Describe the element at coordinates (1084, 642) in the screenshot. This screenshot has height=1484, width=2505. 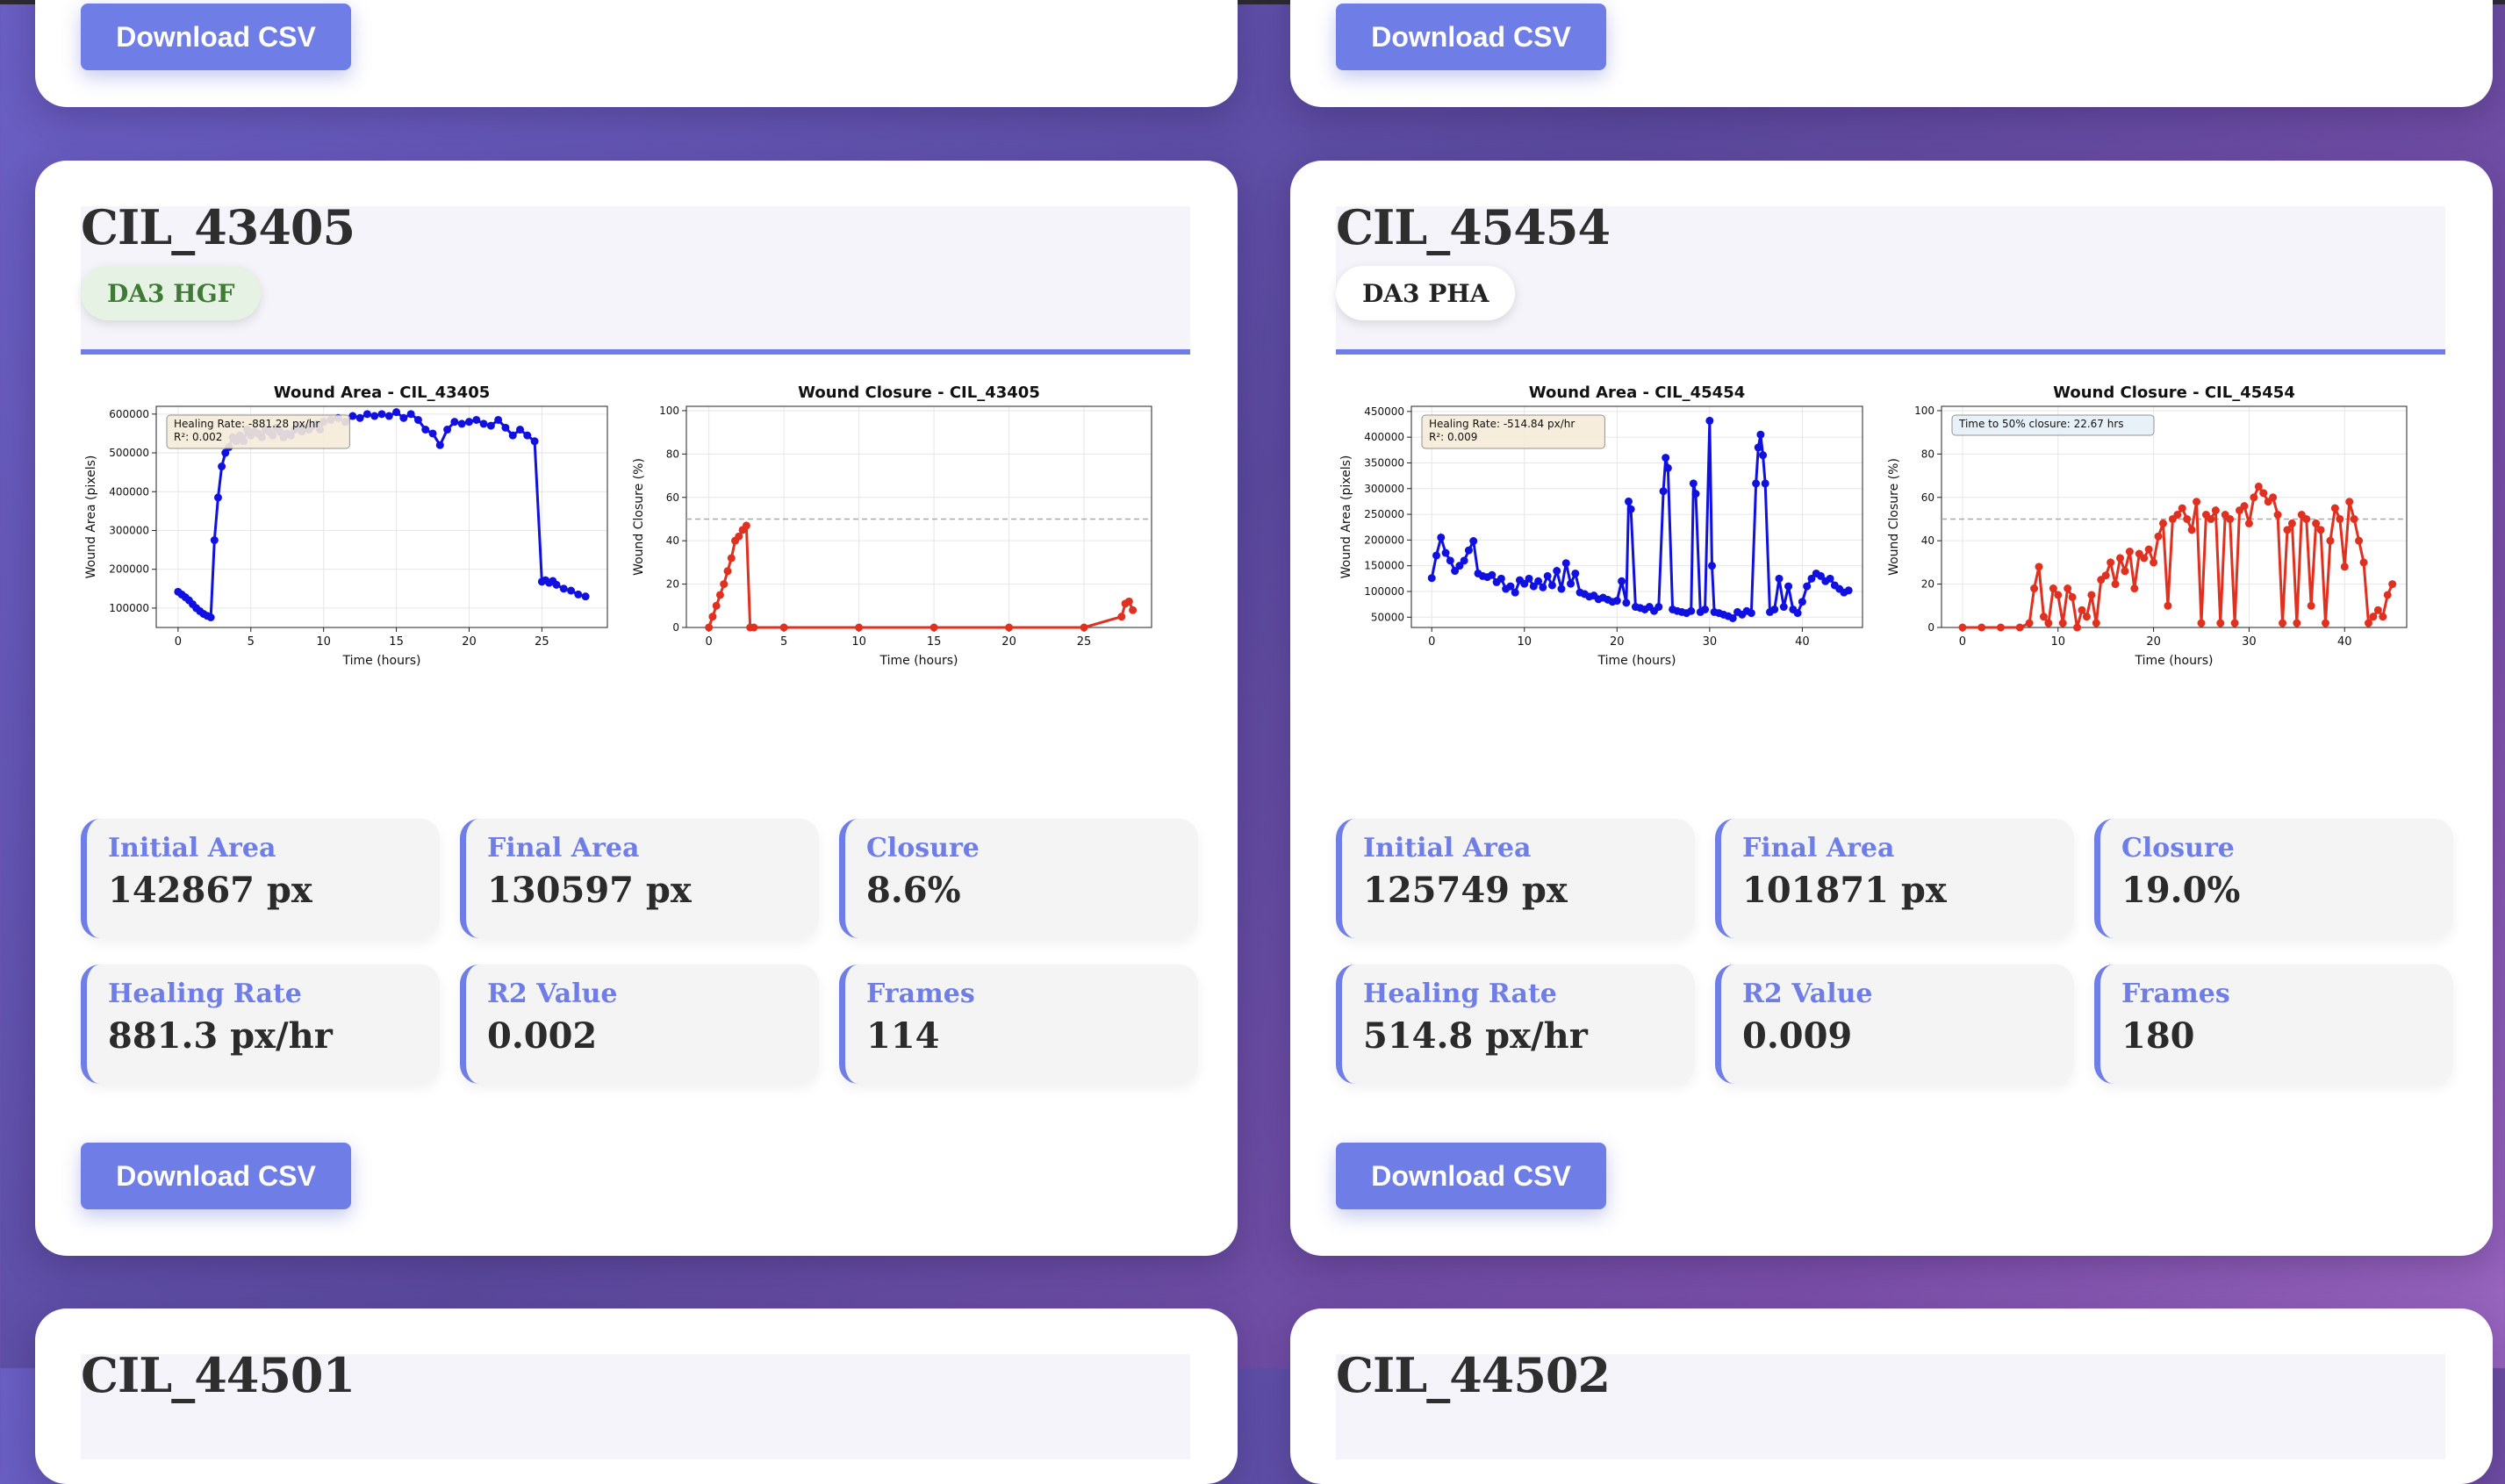
I see `x-tick-label: 25` at that location.